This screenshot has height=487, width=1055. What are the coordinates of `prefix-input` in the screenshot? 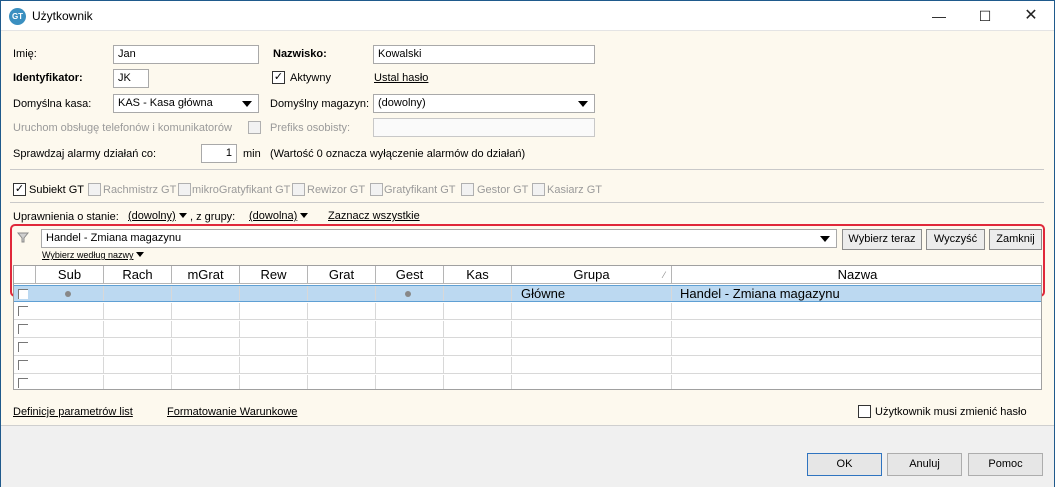 It's located at (484, 127).